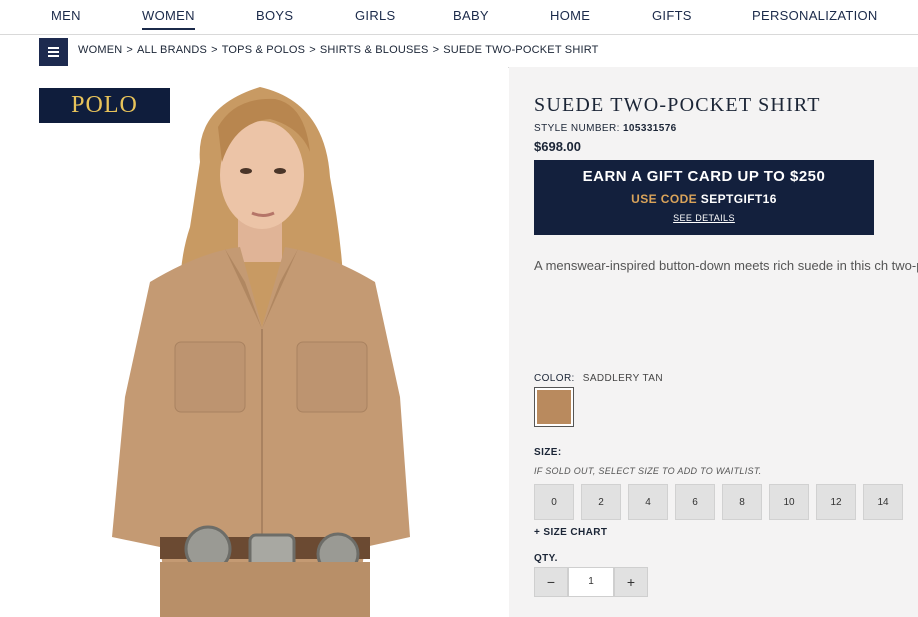 Image resolution: width=918 pixels, height=617 pixels. I want to click on product-price: $698.00, so click(557, 146).